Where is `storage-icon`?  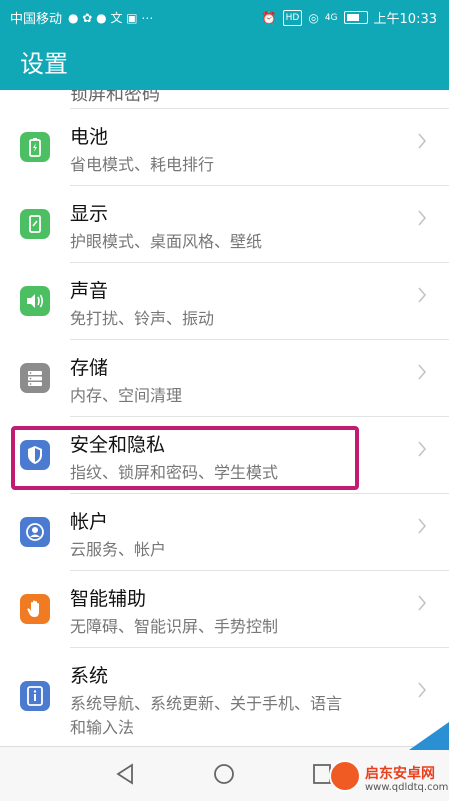 storage-icon is located at coordinates (35, 378).